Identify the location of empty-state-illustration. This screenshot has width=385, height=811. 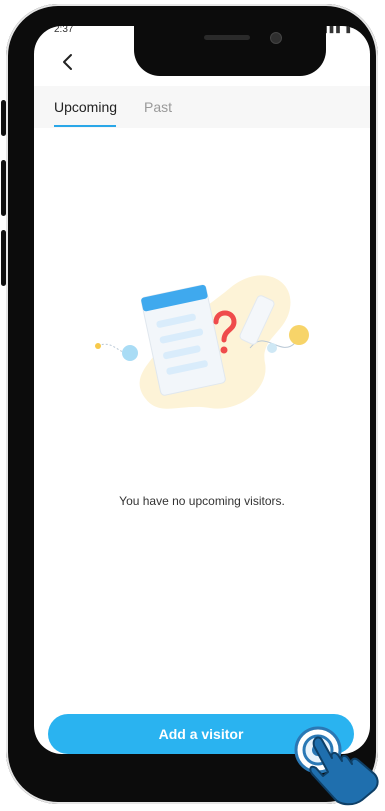
(202, 342).